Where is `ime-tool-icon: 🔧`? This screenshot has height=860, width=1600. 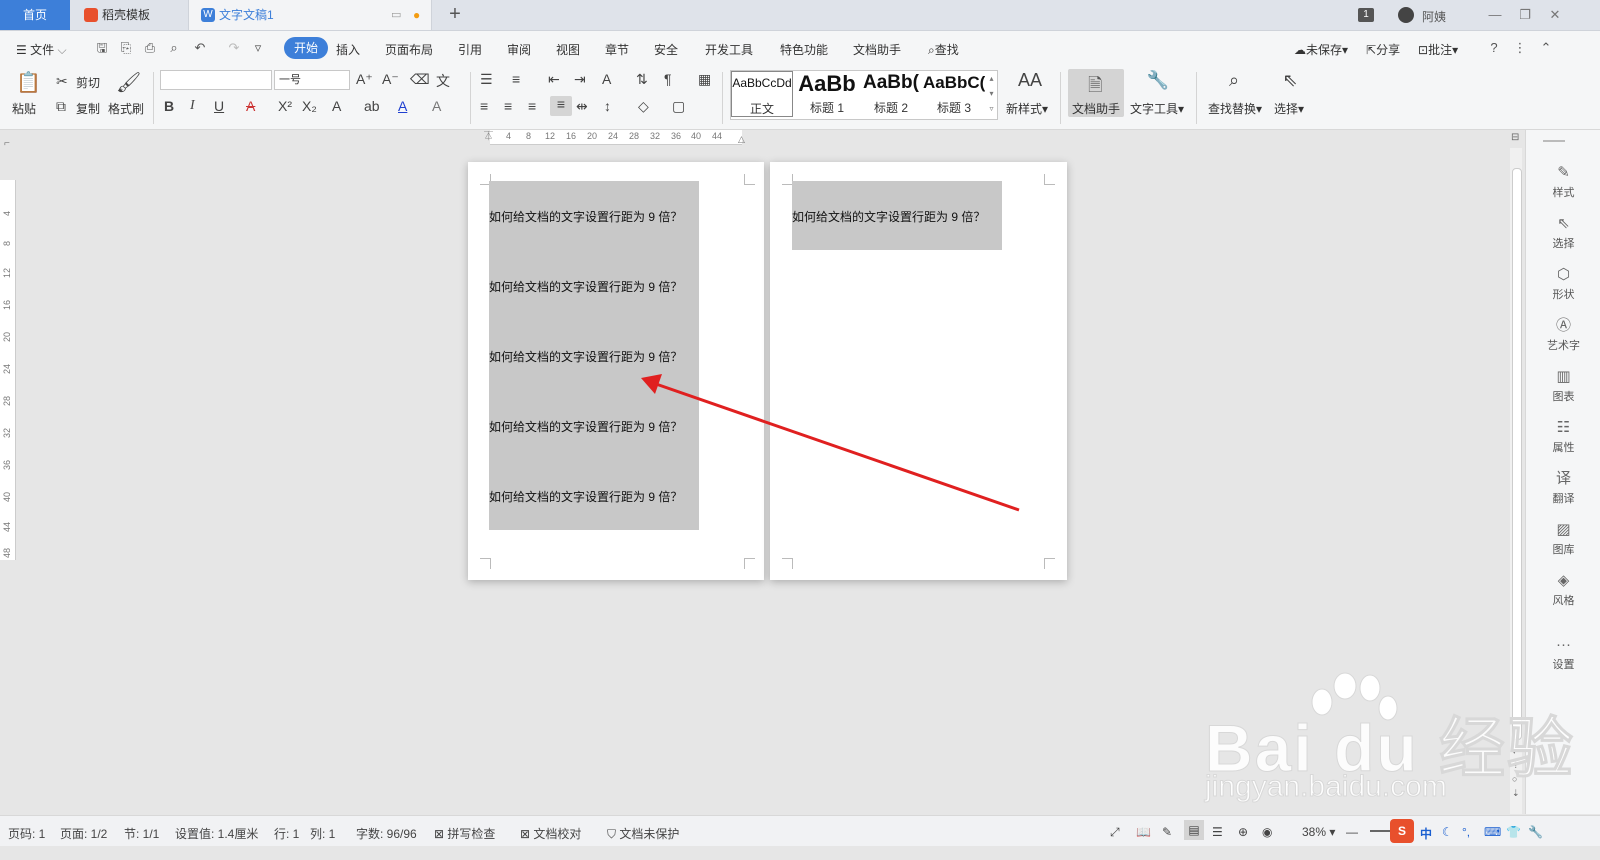
ime-tool-icon: 🔧 is located at coordinates (1535, 832).